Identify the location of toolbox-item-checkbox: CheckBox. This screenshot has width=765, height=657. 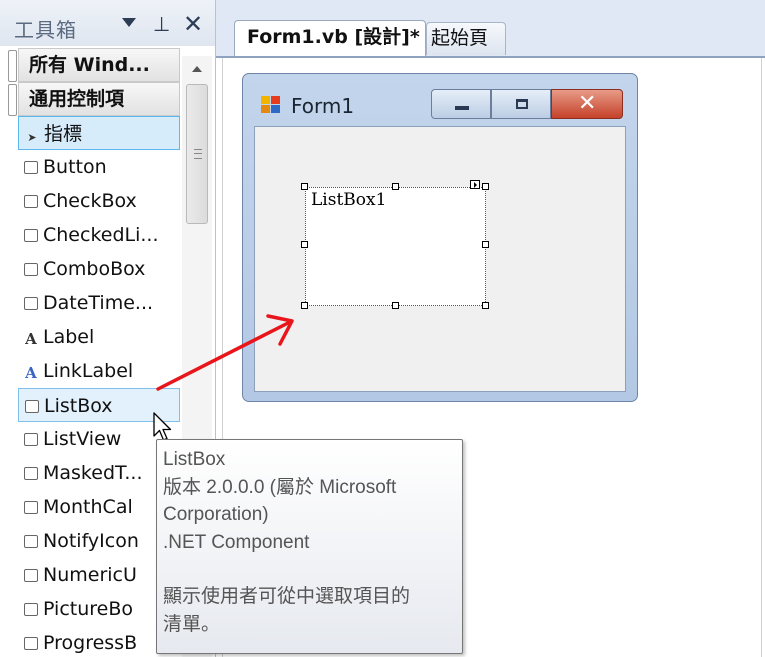
(99, 201).